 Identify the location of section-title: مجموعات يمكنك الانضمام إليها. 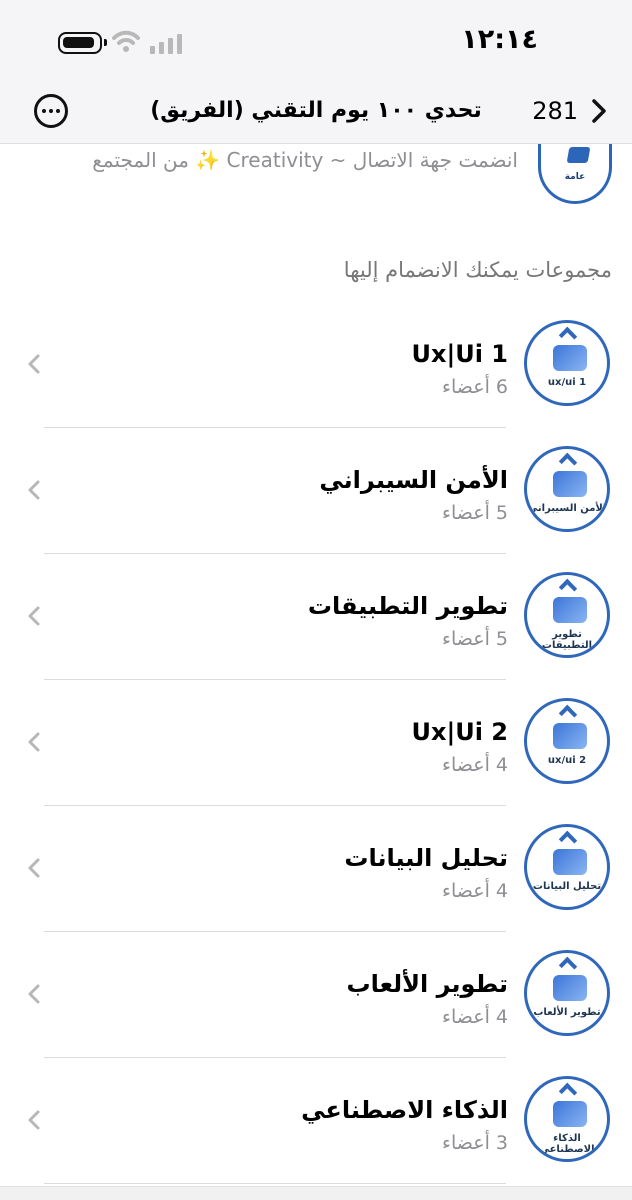
(477, 270).